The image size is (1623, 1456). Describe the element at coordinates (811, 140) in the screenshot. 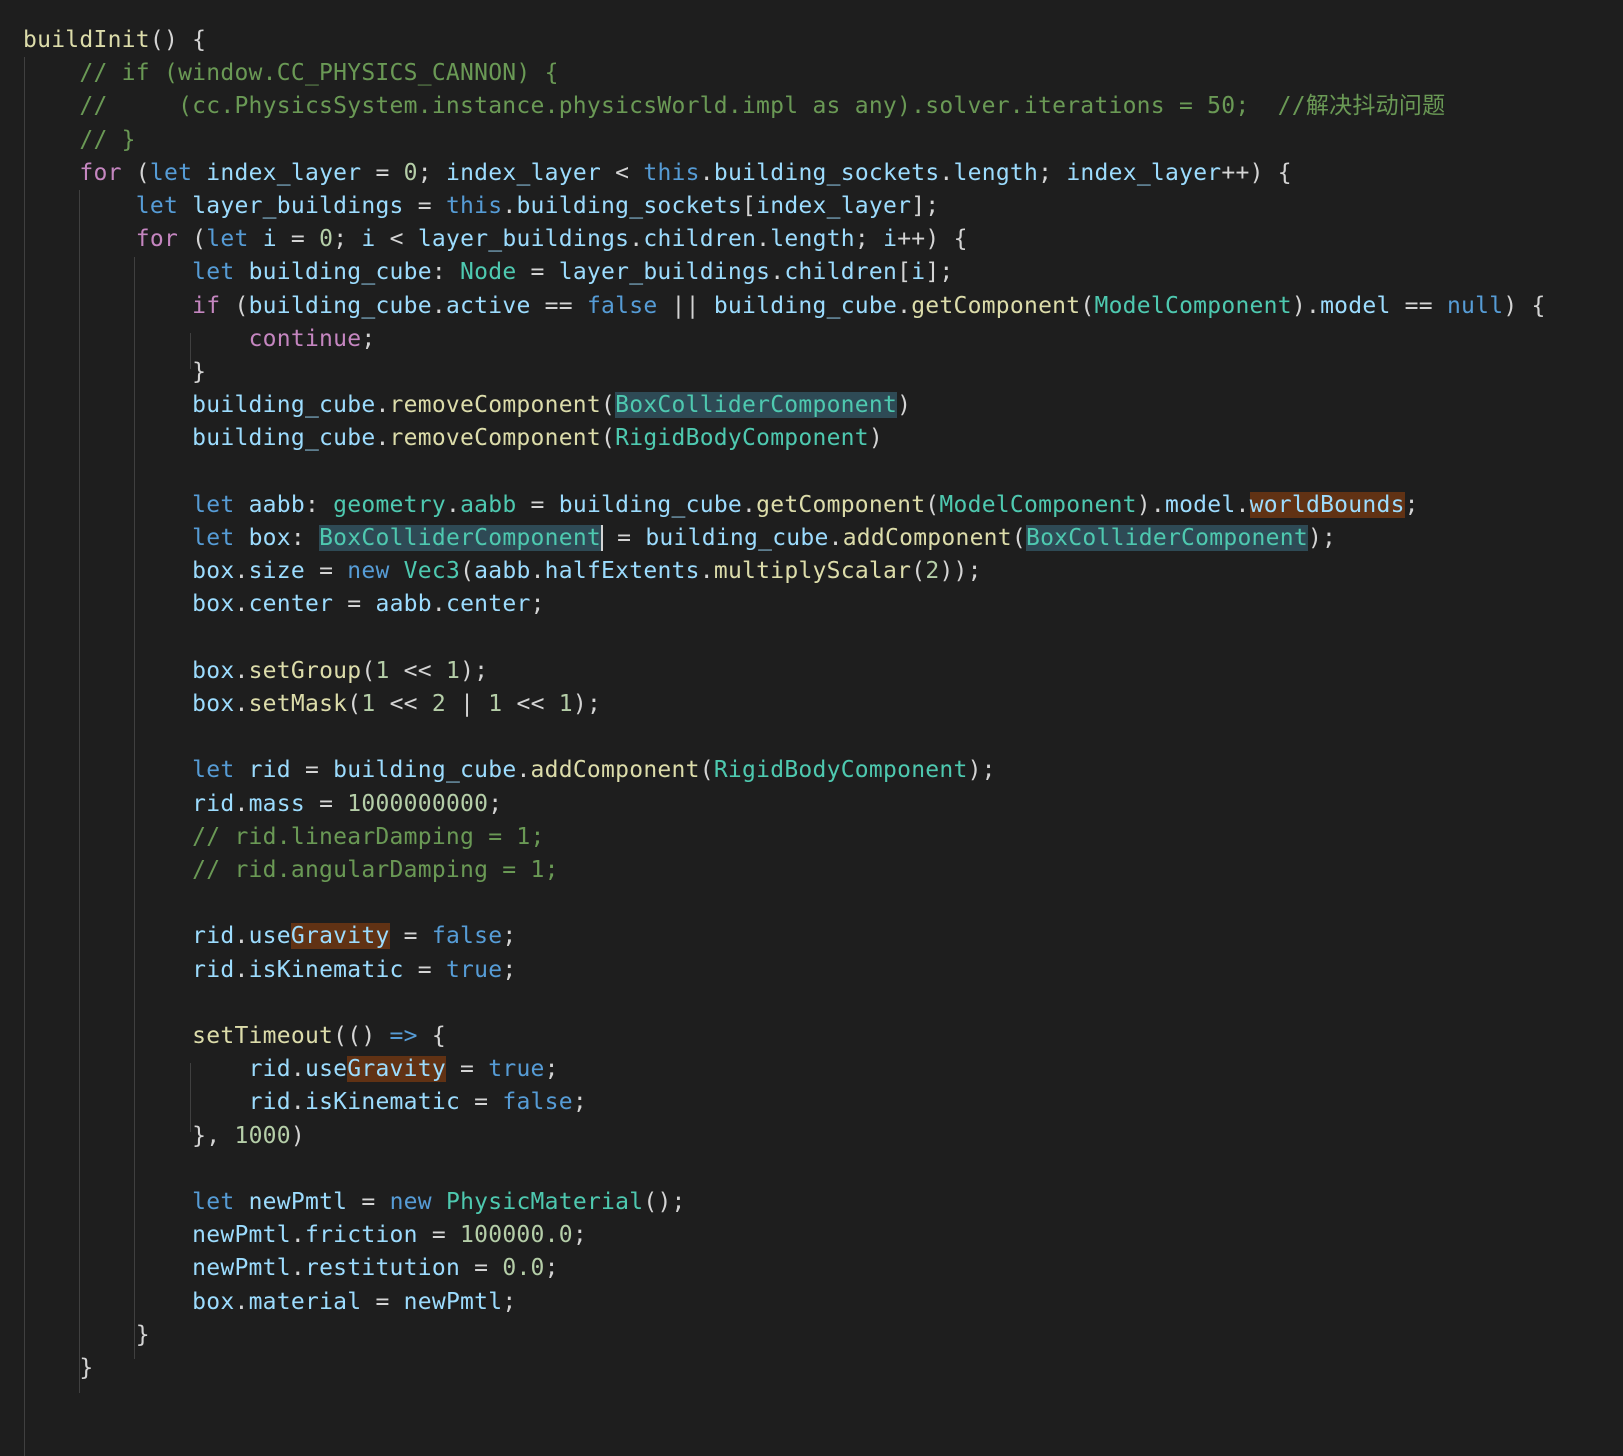

I see `code-line: // }` at that location.